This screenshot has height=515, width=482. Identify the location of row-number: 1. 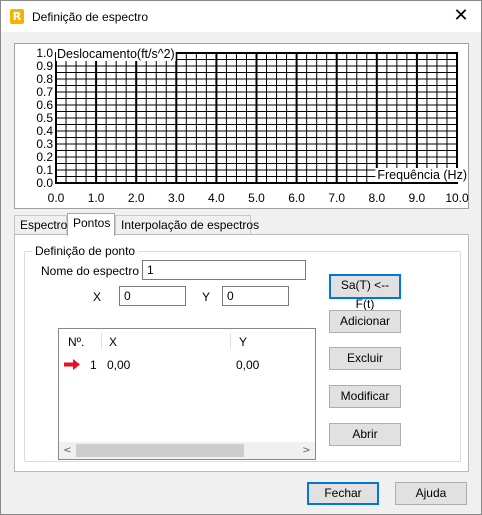
(93, 365).